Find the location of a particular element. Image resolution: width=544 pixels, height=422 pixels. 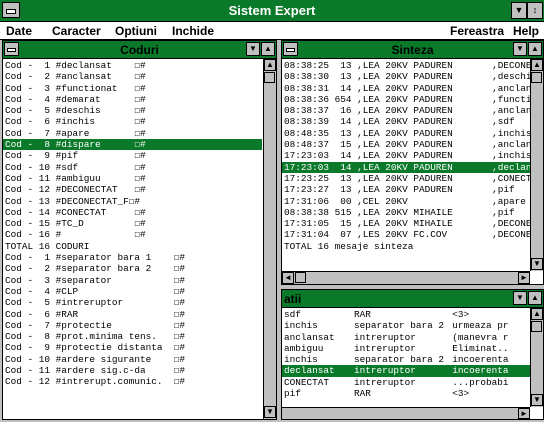

sinteza-minimize-icon: ▼ is located at coordinates (520, 49).